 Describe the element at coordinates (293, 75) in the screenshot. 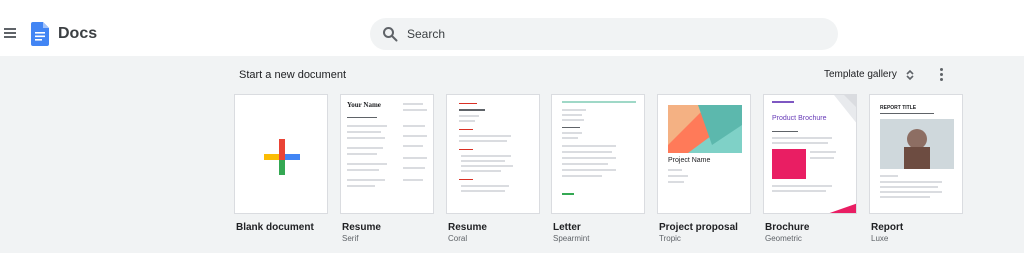

I see `section-title: Start a new document` at that location.